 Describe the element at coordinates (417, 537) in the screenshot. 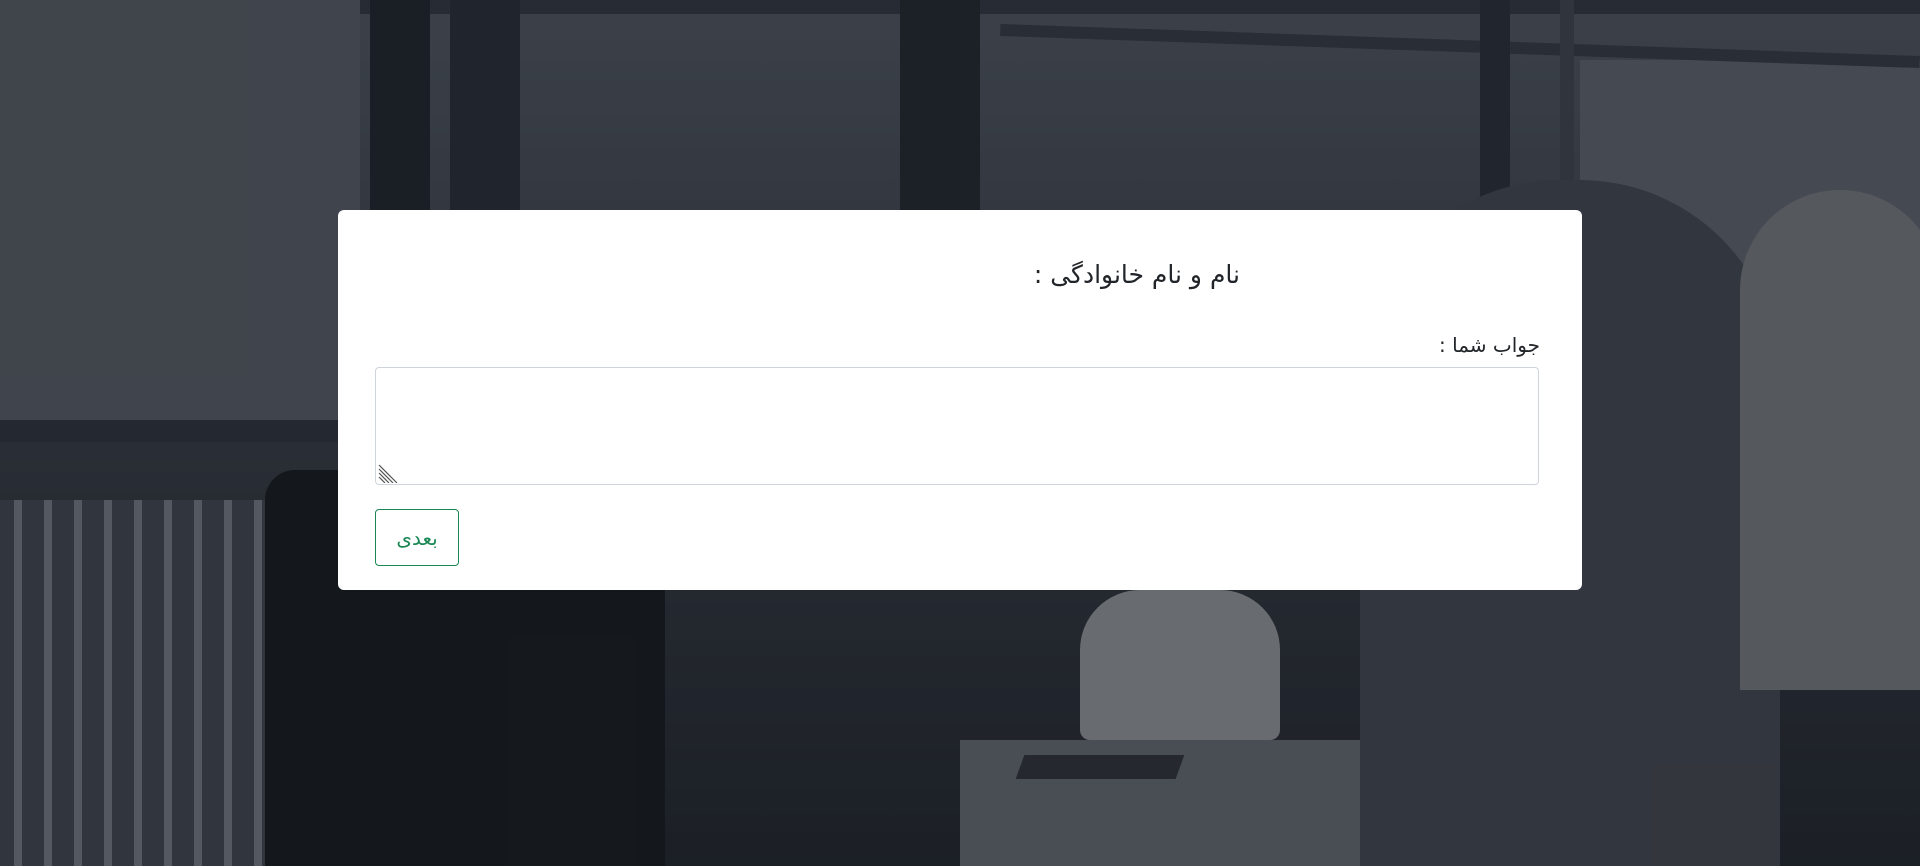

I see `next-button: بعدی` at that location.